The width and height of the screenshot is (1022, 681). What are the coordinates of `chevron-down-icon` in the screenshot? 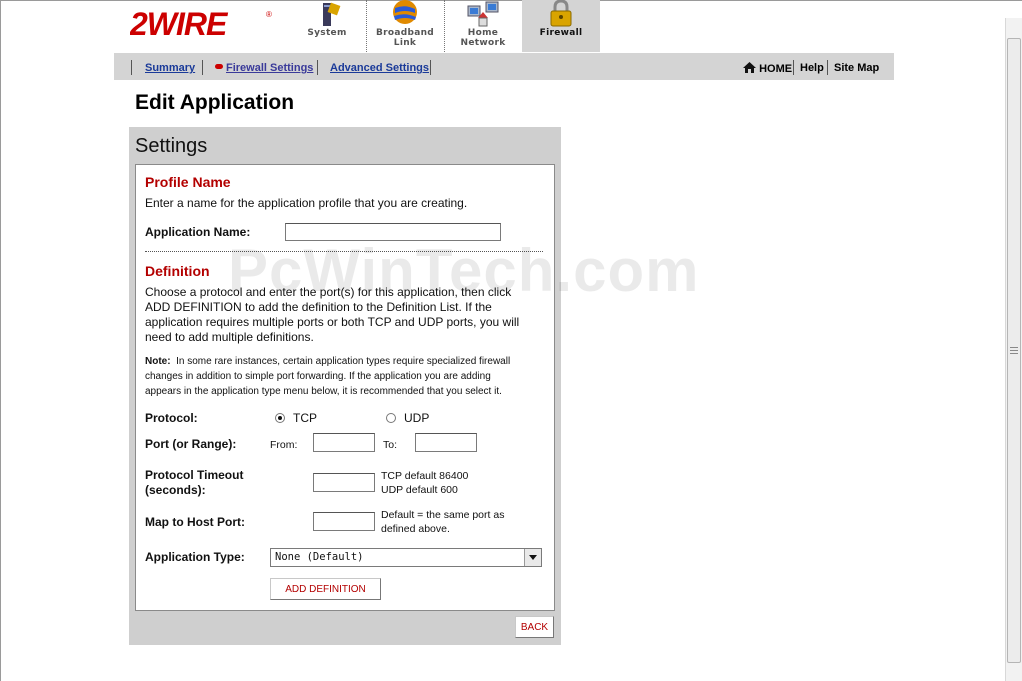 It's located at (532, 557).